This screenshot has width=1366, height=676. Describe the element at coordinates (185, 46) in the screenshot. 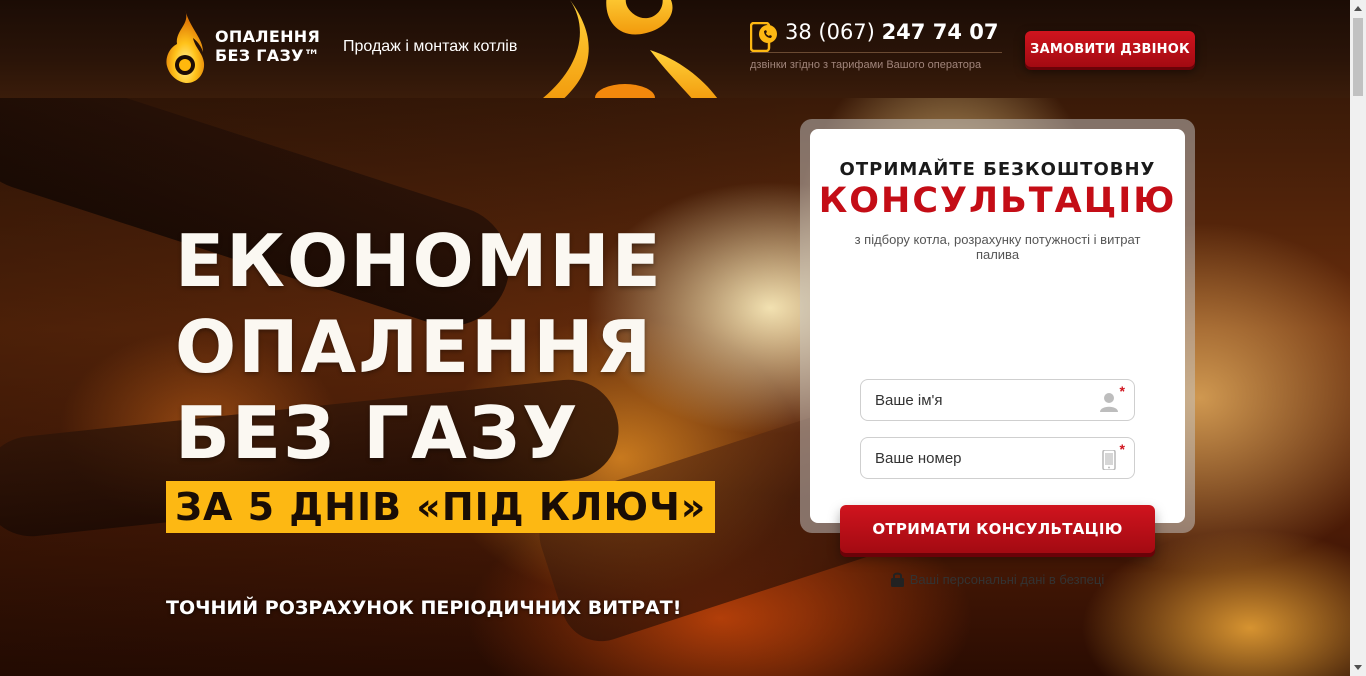

I see `flame-logo-icon` at that location.